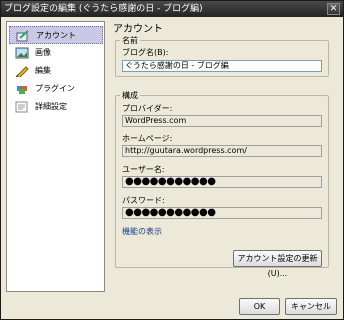 The image size is (344, 320). What do you see at coordinates (130, 40) in the screenshot?
I see `name-group-legend: 名前` at bounding box center [130, 40].